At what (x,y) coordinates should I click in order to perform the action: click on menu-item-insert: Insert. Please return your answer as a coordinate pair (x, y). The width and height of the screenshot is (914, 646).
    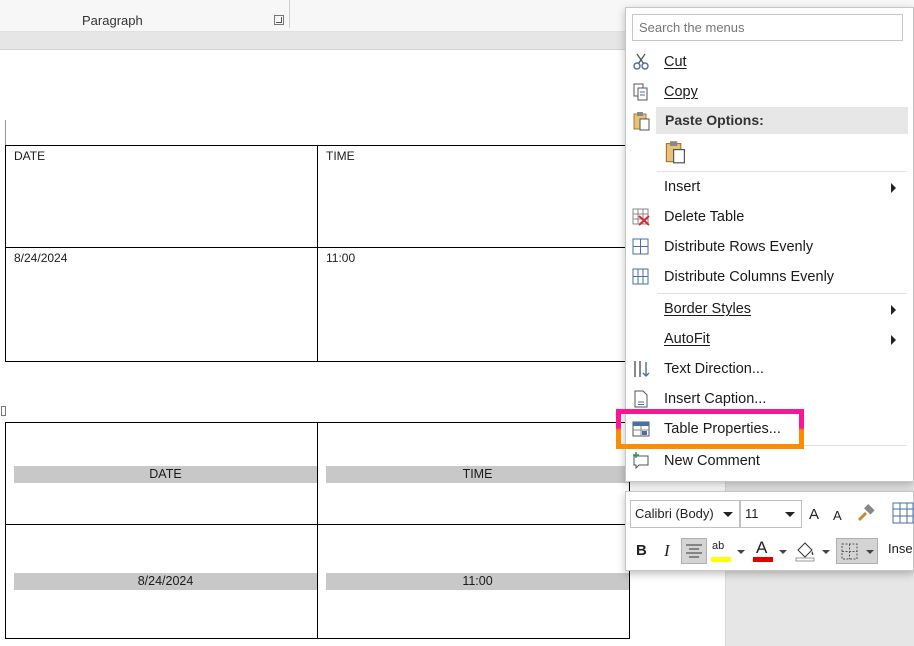
    Looking at the image, I should click on (769, 187).